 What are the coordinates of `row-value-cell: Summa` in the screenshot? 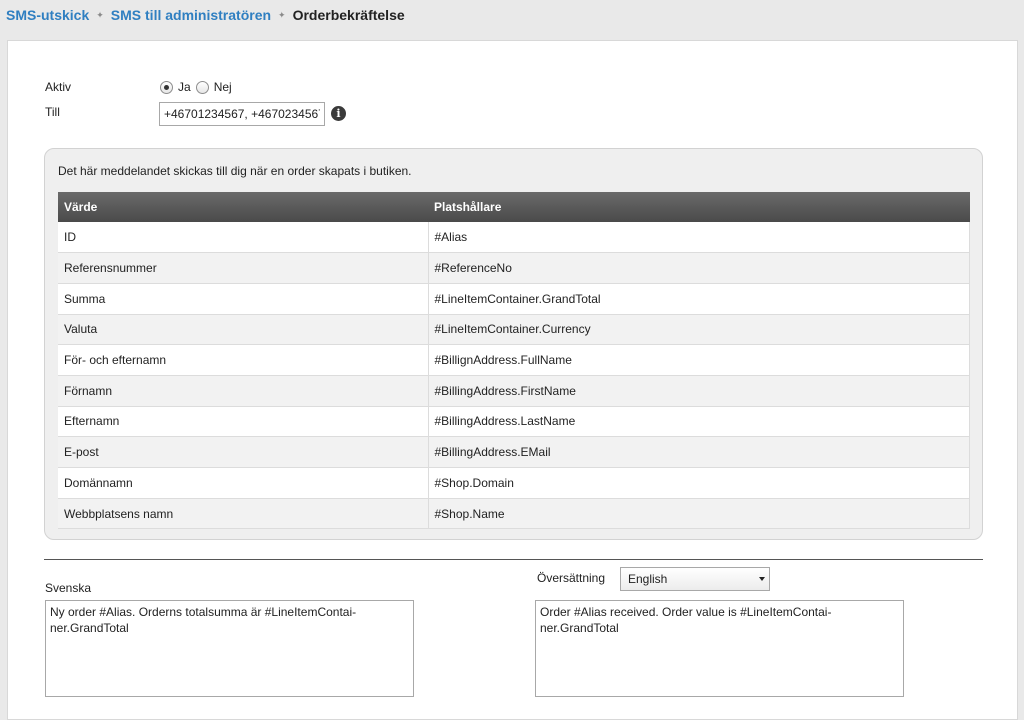 It's located at (243, 299).